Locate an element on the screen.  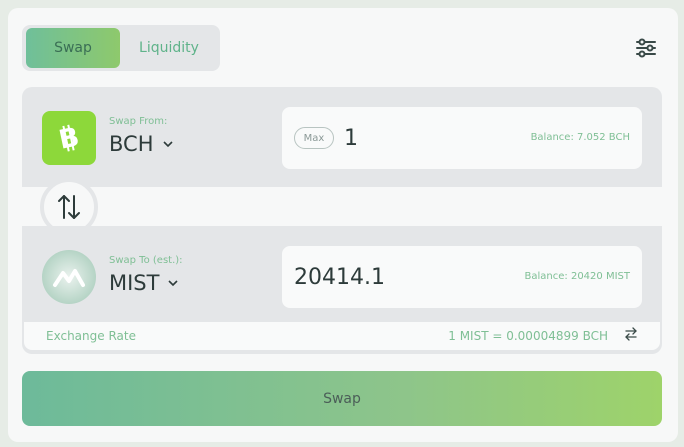
exchange-rate-row: Exchange Rate 1 MIST = 0.00004899 BCH is located at coordinates (342, 336).